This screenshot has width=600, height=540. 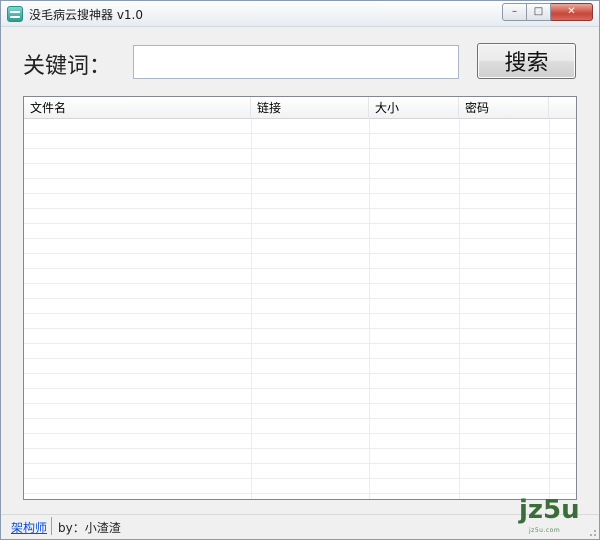 I want to click on results-header: 文件名 链接 大小 密码, so click(x=300, y=108).